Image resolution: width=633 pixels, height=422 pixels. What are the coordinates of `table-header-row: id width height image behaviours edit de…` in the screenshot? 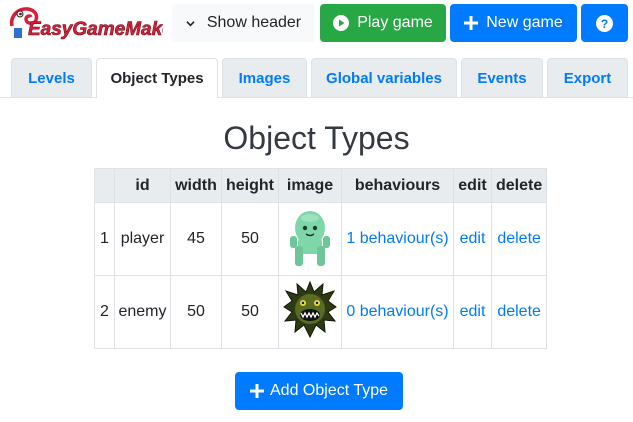 It's located at (321, 185).